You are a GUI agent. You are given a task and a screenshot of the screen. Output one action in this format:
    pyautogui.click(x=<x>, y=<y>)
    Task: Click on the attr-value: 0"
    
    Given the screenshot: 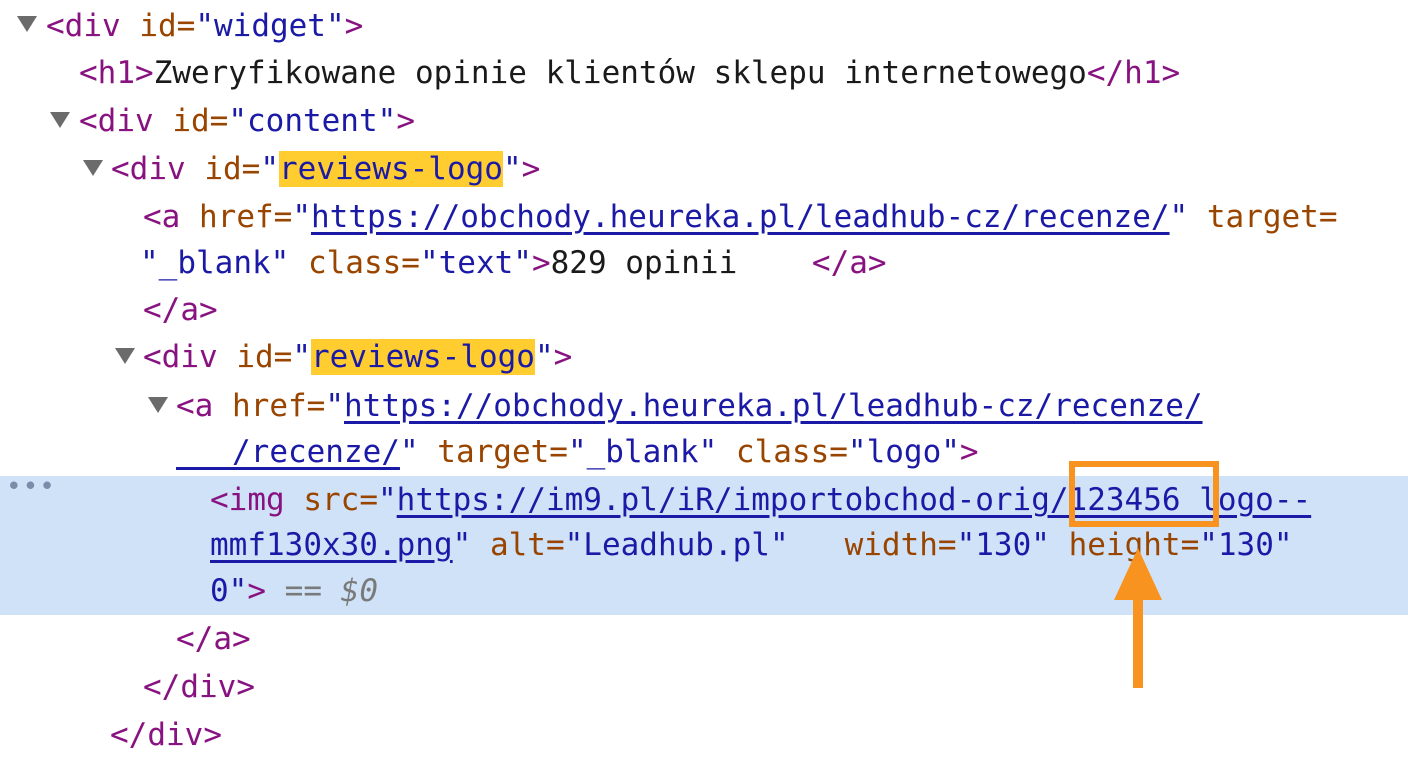 What is the action you would take?
    pyautogui.click(x=229, y=591)
    